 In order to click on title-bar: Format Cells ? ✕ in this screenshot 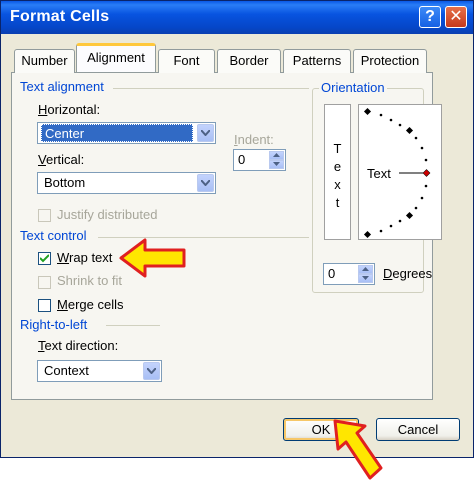, I will do `click(237, 17)`.